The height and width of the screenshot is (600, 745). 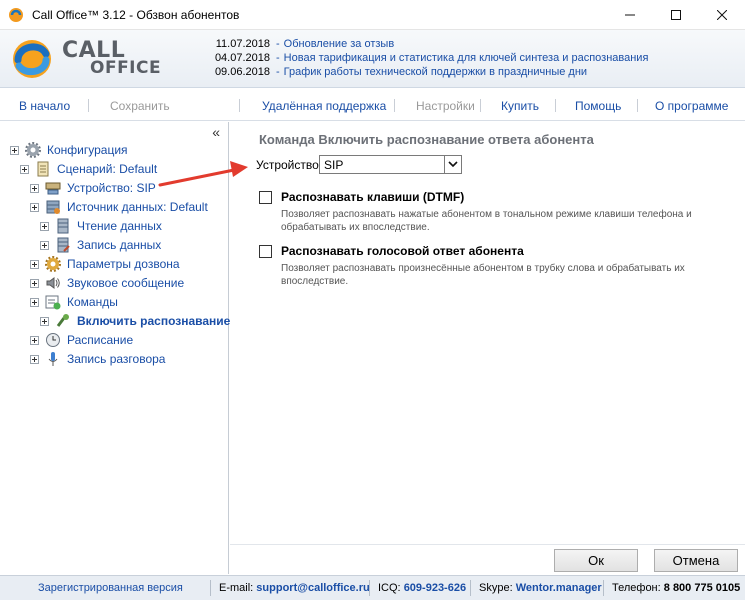 I want to click on tree-item-configuration: Конфигурация, so click(x=69, y=150).